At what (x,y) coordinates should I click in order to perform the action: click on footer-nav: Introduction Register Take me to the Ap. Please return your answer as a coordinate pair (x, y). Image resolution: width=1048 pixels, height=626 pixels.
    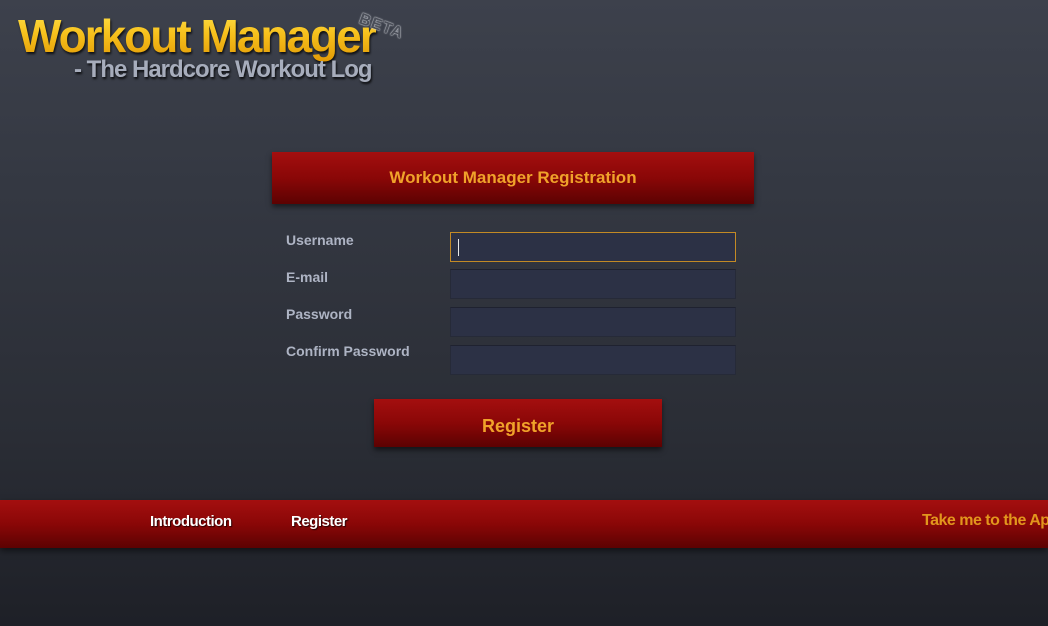
    Looking at the image, I should click on (524, 524).